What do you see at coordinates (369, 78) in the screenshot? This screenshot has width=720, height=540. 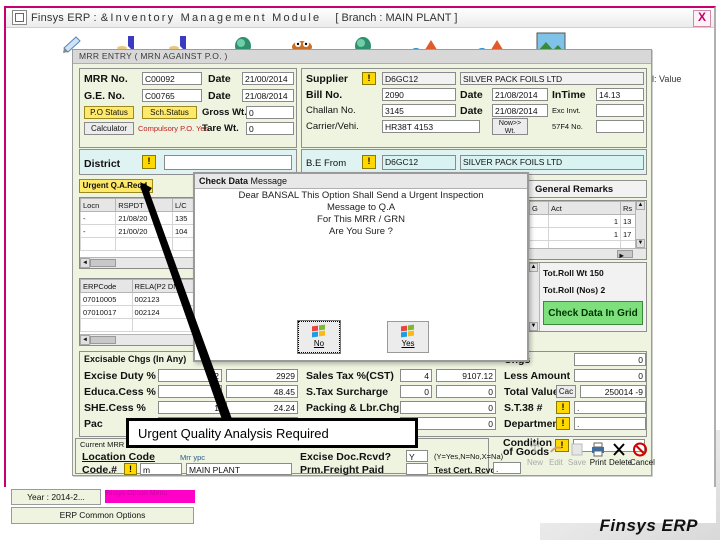 I see `supplier-bang-icon: !` at bounding box center [369, 78].